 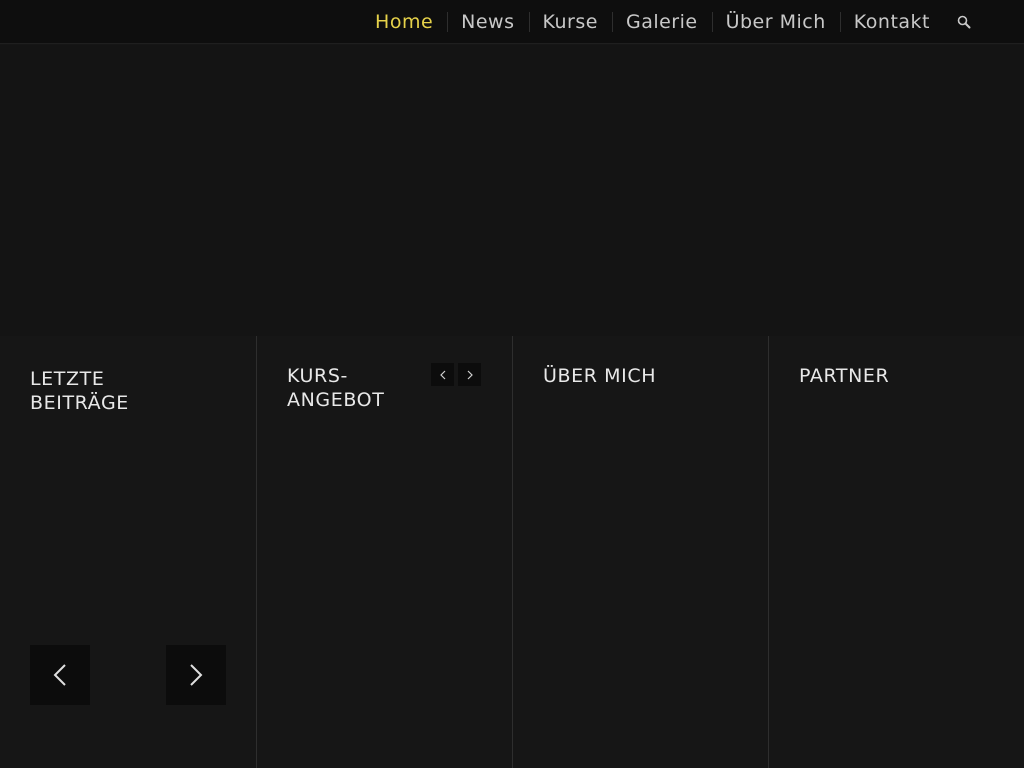 I want to click on courses-title: KURS- ANGEBOT, so click(x=335, y=388).